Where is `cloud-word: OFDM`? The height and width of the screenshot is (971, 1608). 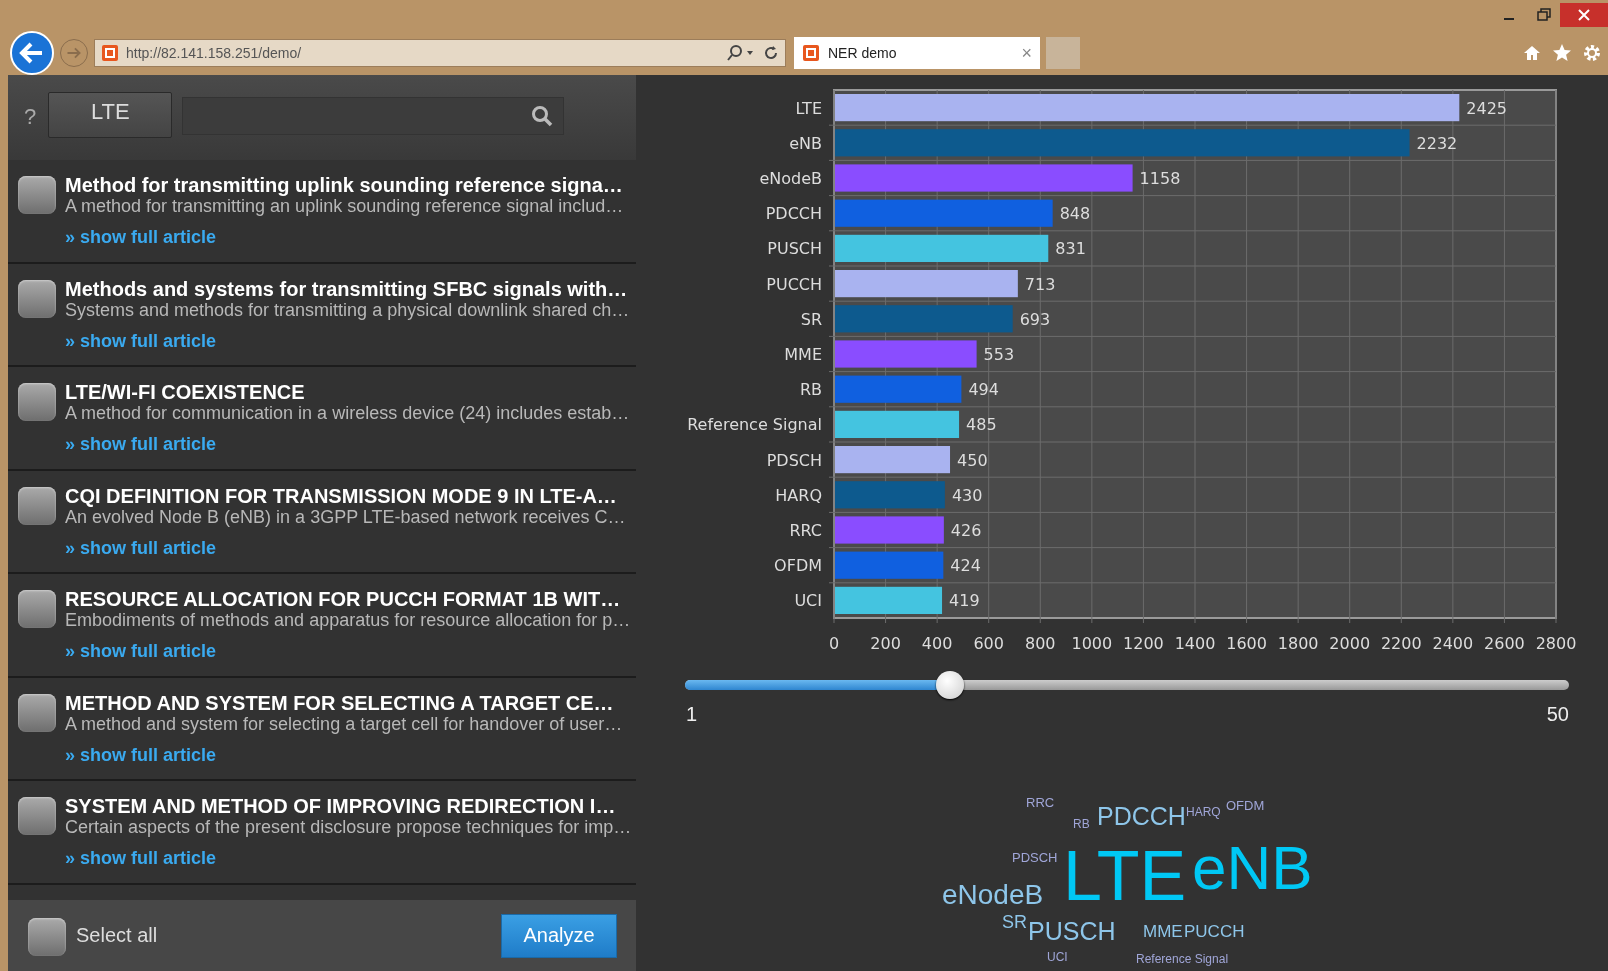
cloud-word: OFDM is located at coordinates (1245, 805).